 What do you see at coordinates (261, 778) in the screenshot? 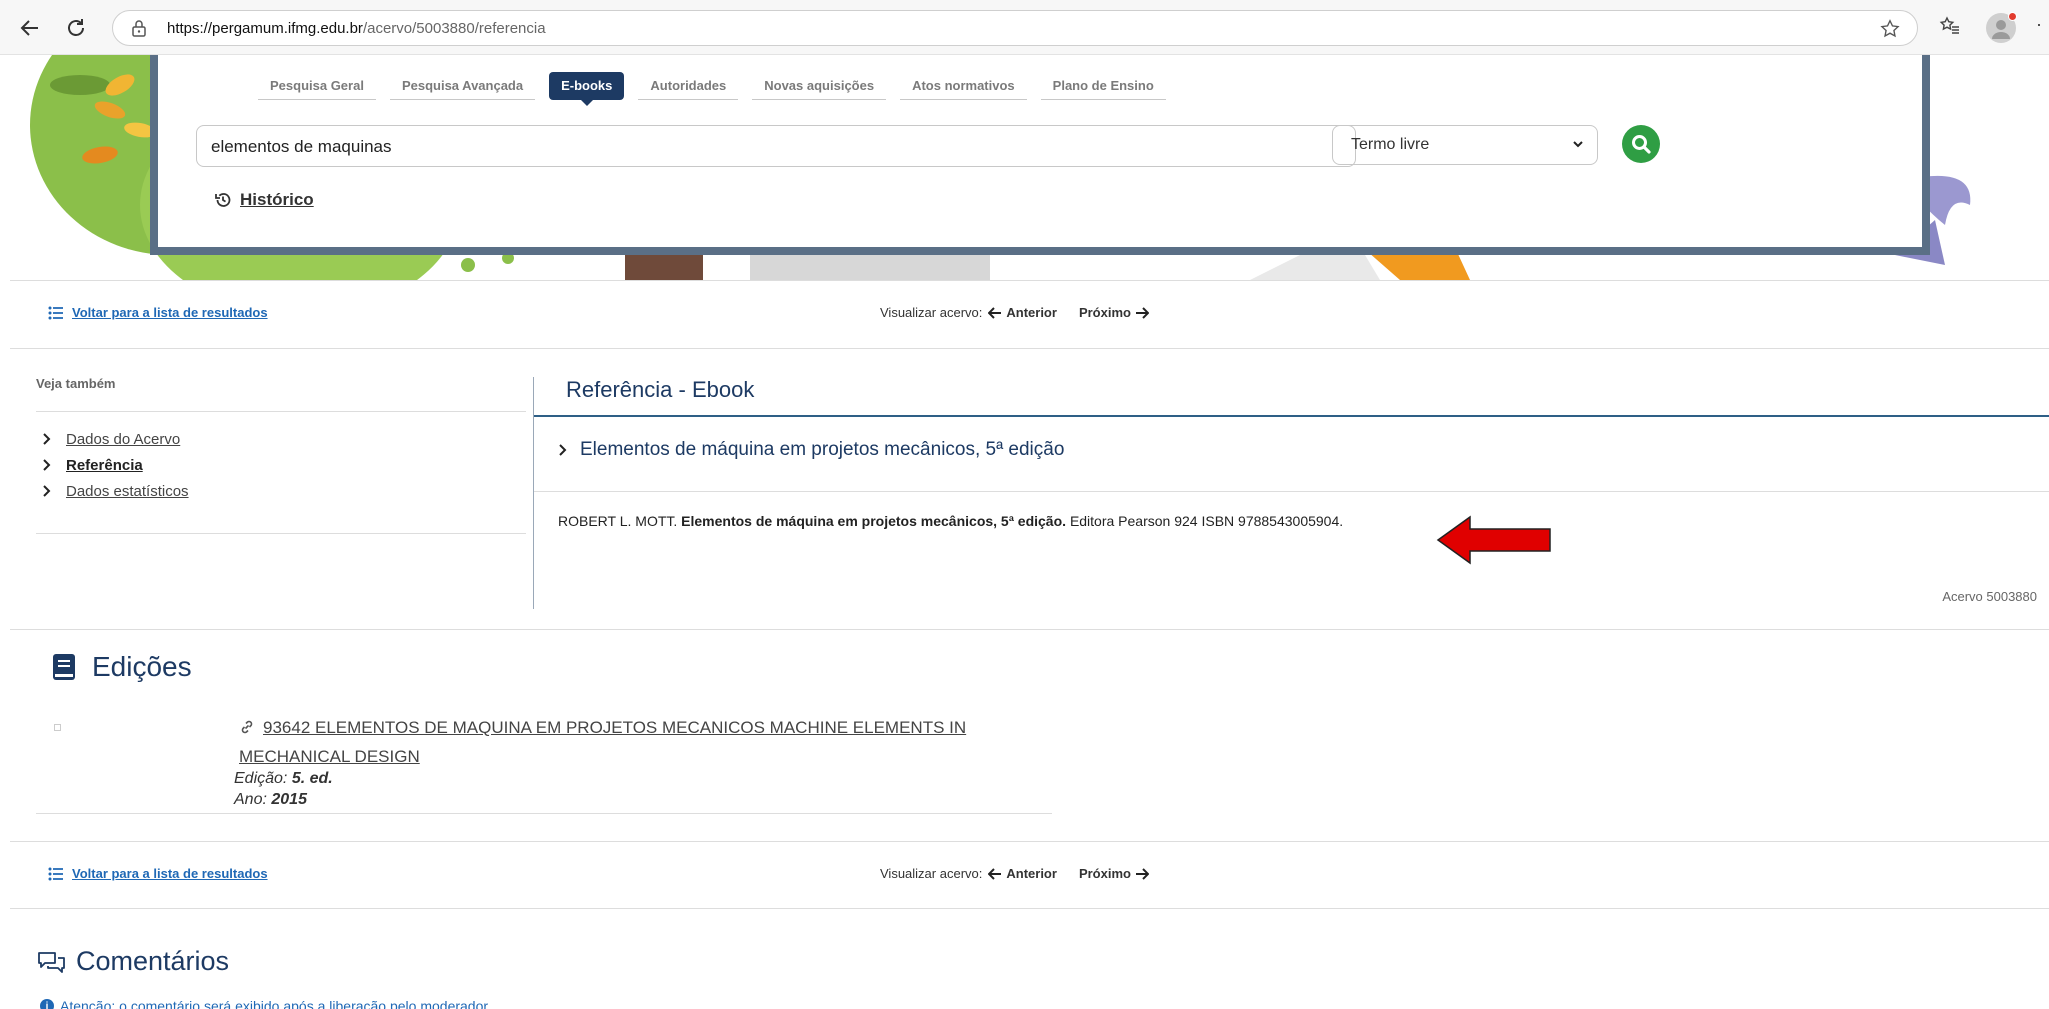
I see `edition-label: Edição:` at bounding box center [261, 778].